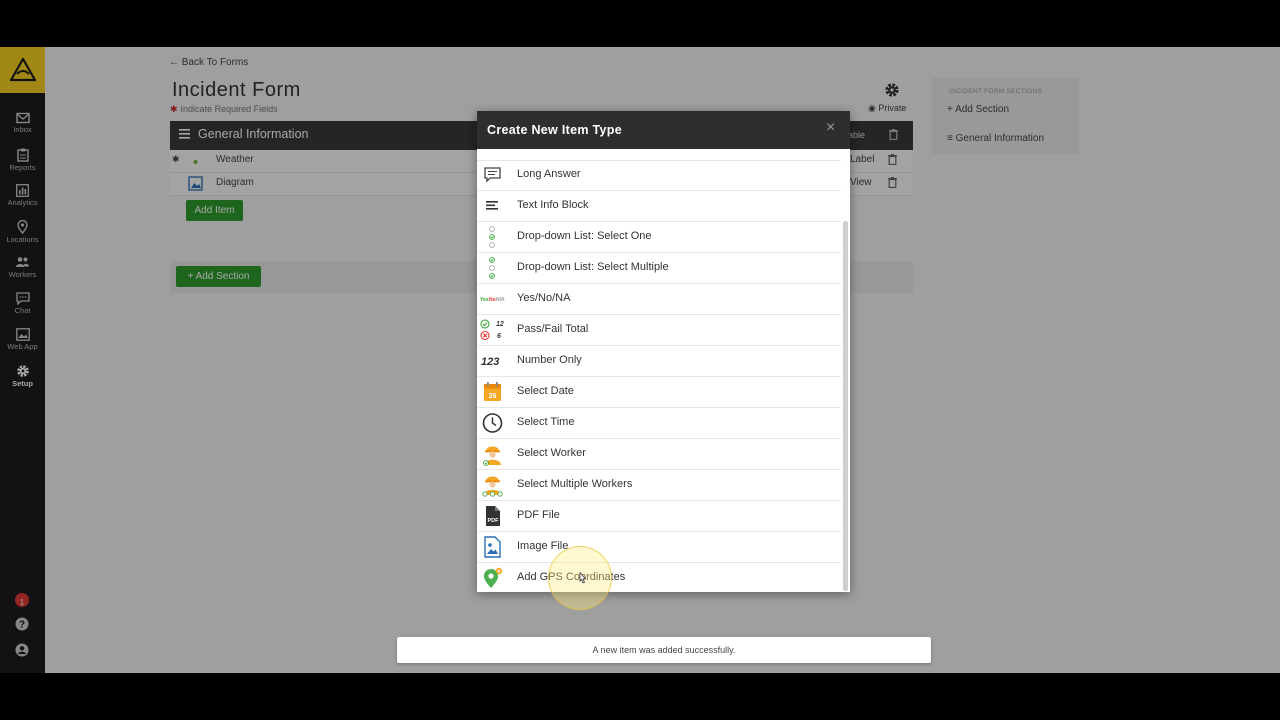 The image size is (1280, 720). I want to click on item-type-select-date: 26 Select Date, so click(659, 392).